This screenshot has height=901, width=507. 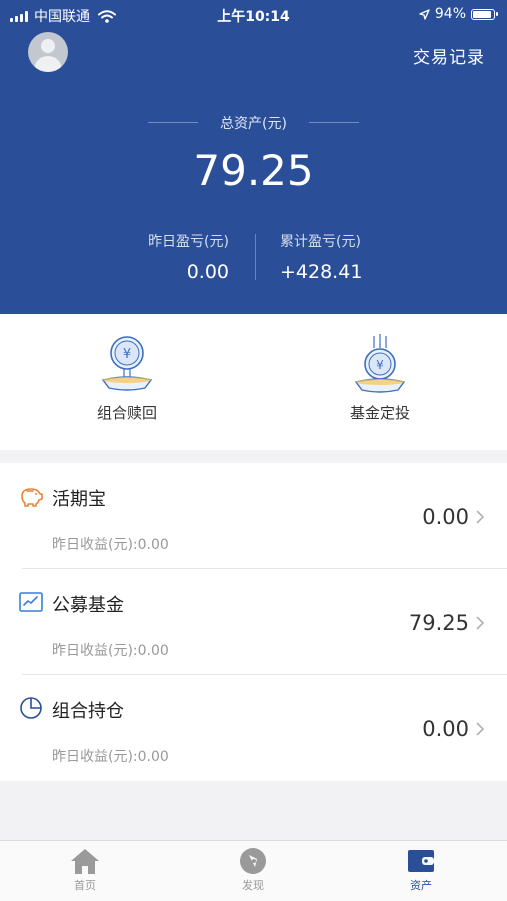 What do you see at coordinates (31, 708) in the screenshot?
I see `pie-chart-icon` at bounding box center [31, 708].